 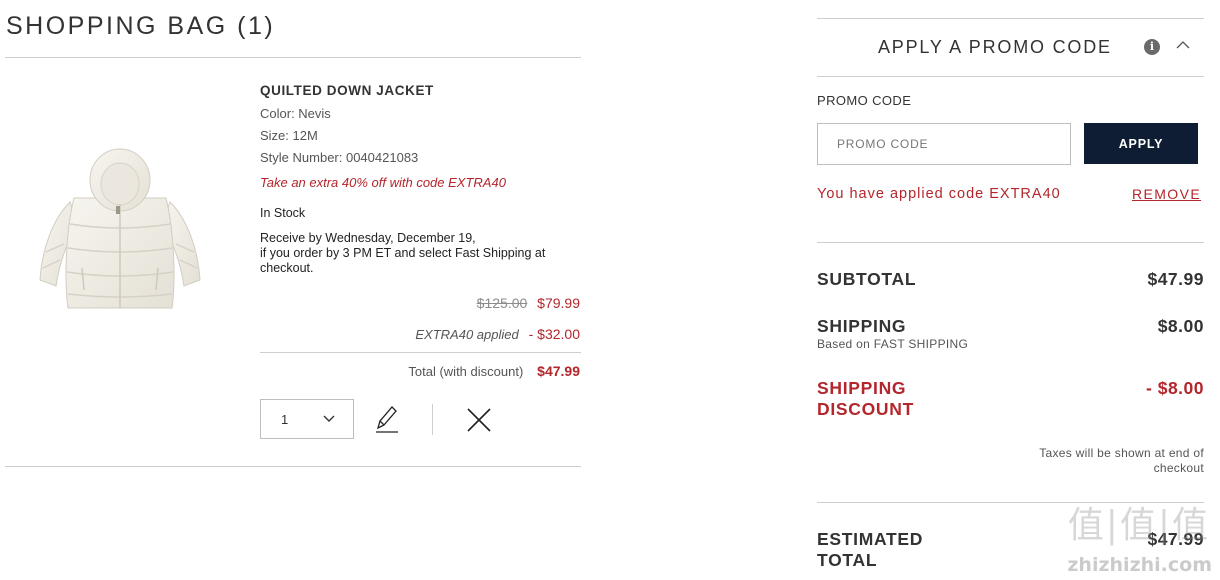 I want to click on remove-item-button, so click(x=479, y=420).